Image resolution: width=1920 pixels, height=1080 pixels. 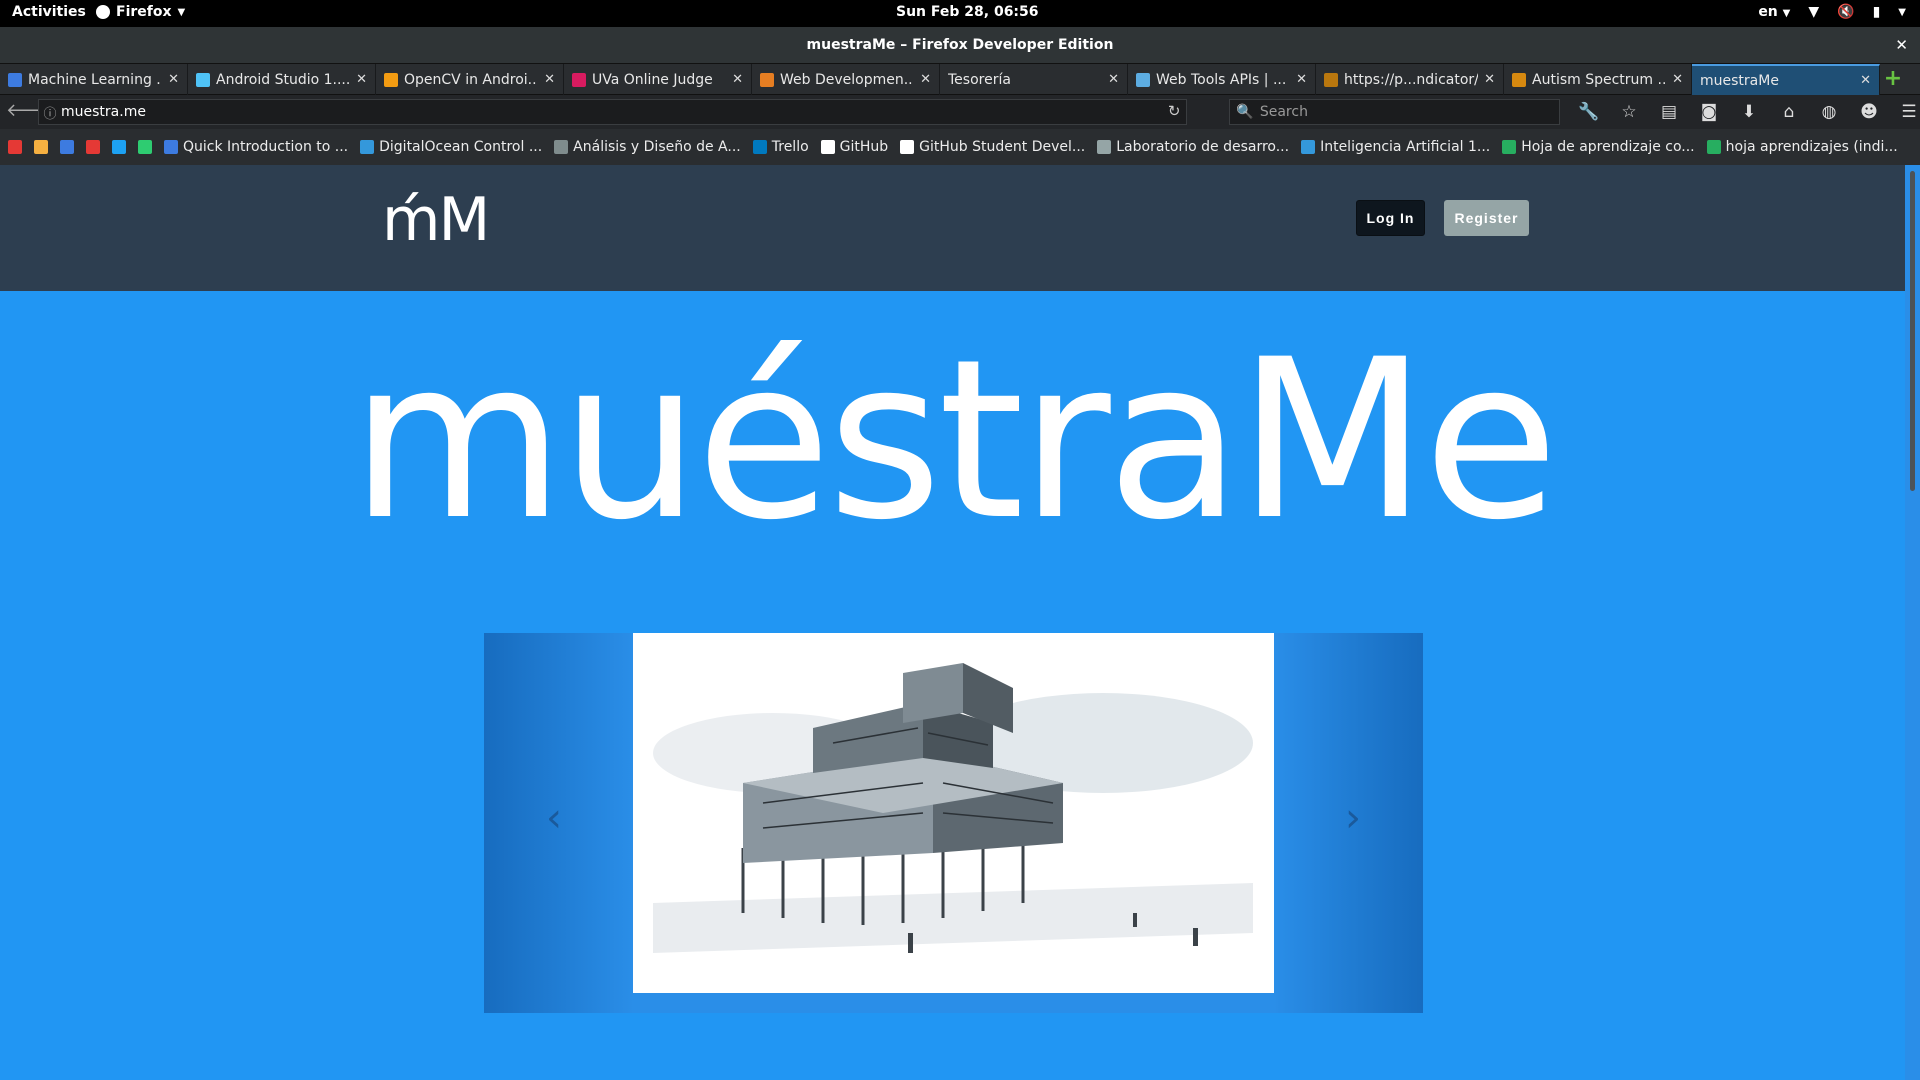 I want to click on carousel-slide-image, so click(x=953, y=813).